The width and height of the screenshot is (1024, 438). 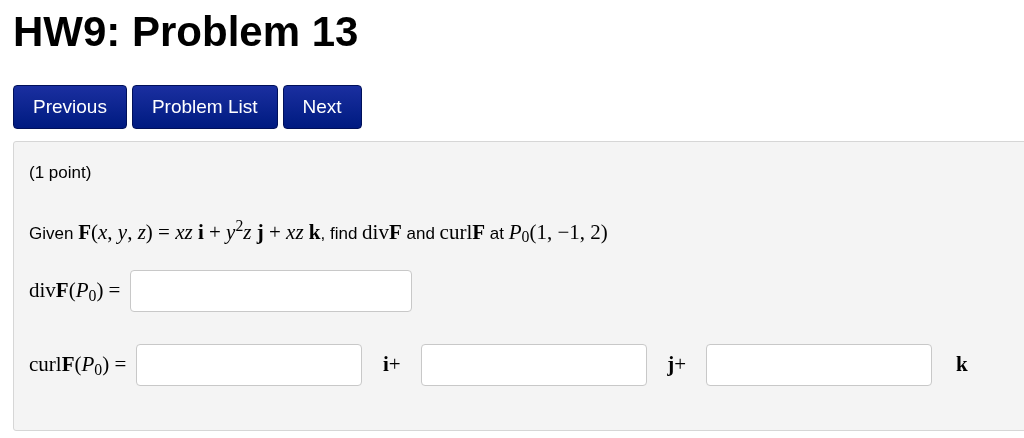 What do you see at coordinates (70, 107) in the screenshot?
I see `nav-button: Previous` at bounding box center [70, 107].